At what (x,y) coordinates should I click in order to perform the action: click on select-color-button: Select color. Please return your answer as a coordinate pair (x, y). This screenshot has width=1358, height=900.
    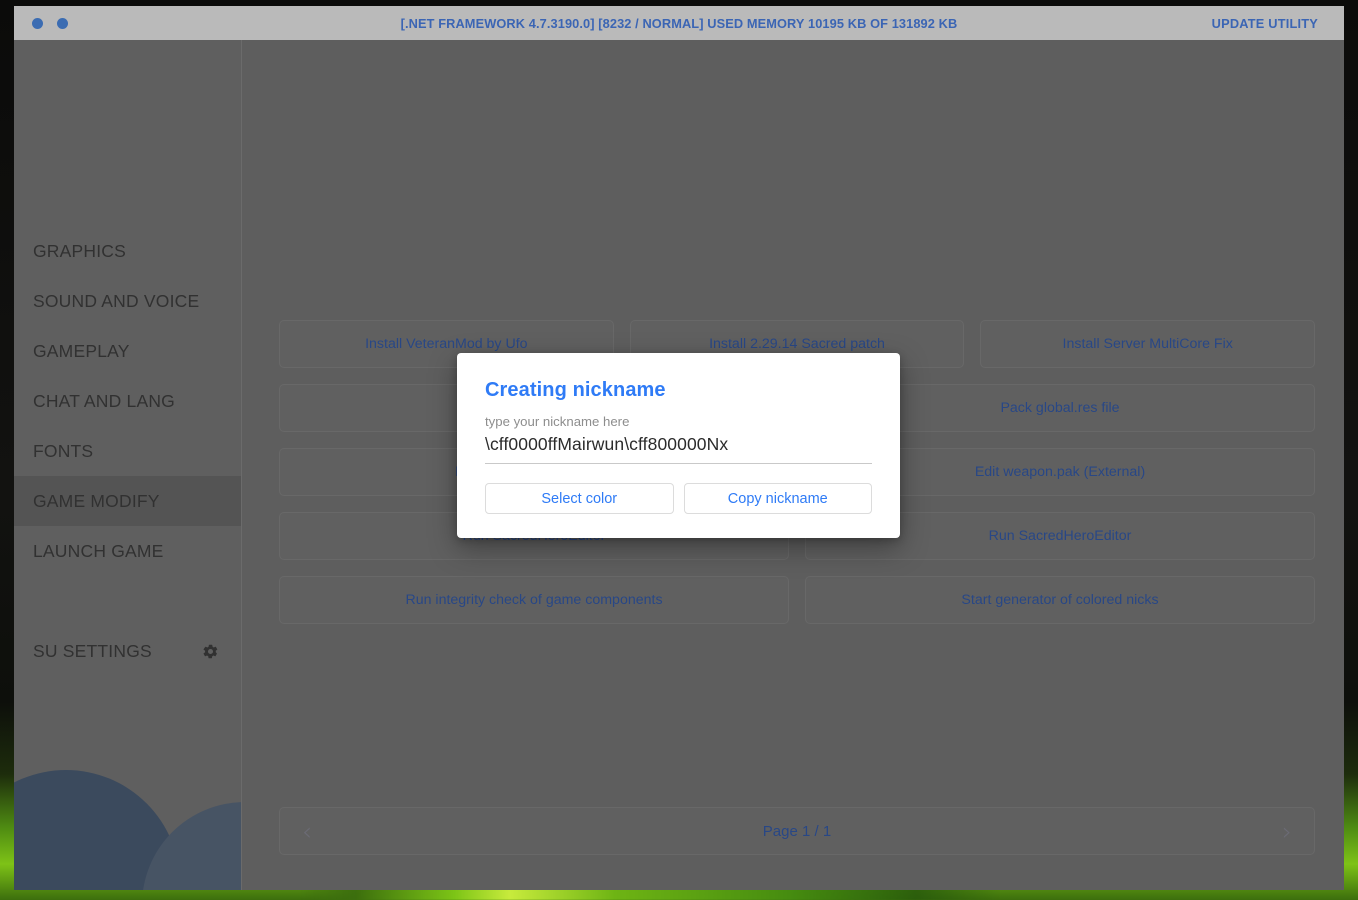
    Looking at the image, I should click on (579, 498).